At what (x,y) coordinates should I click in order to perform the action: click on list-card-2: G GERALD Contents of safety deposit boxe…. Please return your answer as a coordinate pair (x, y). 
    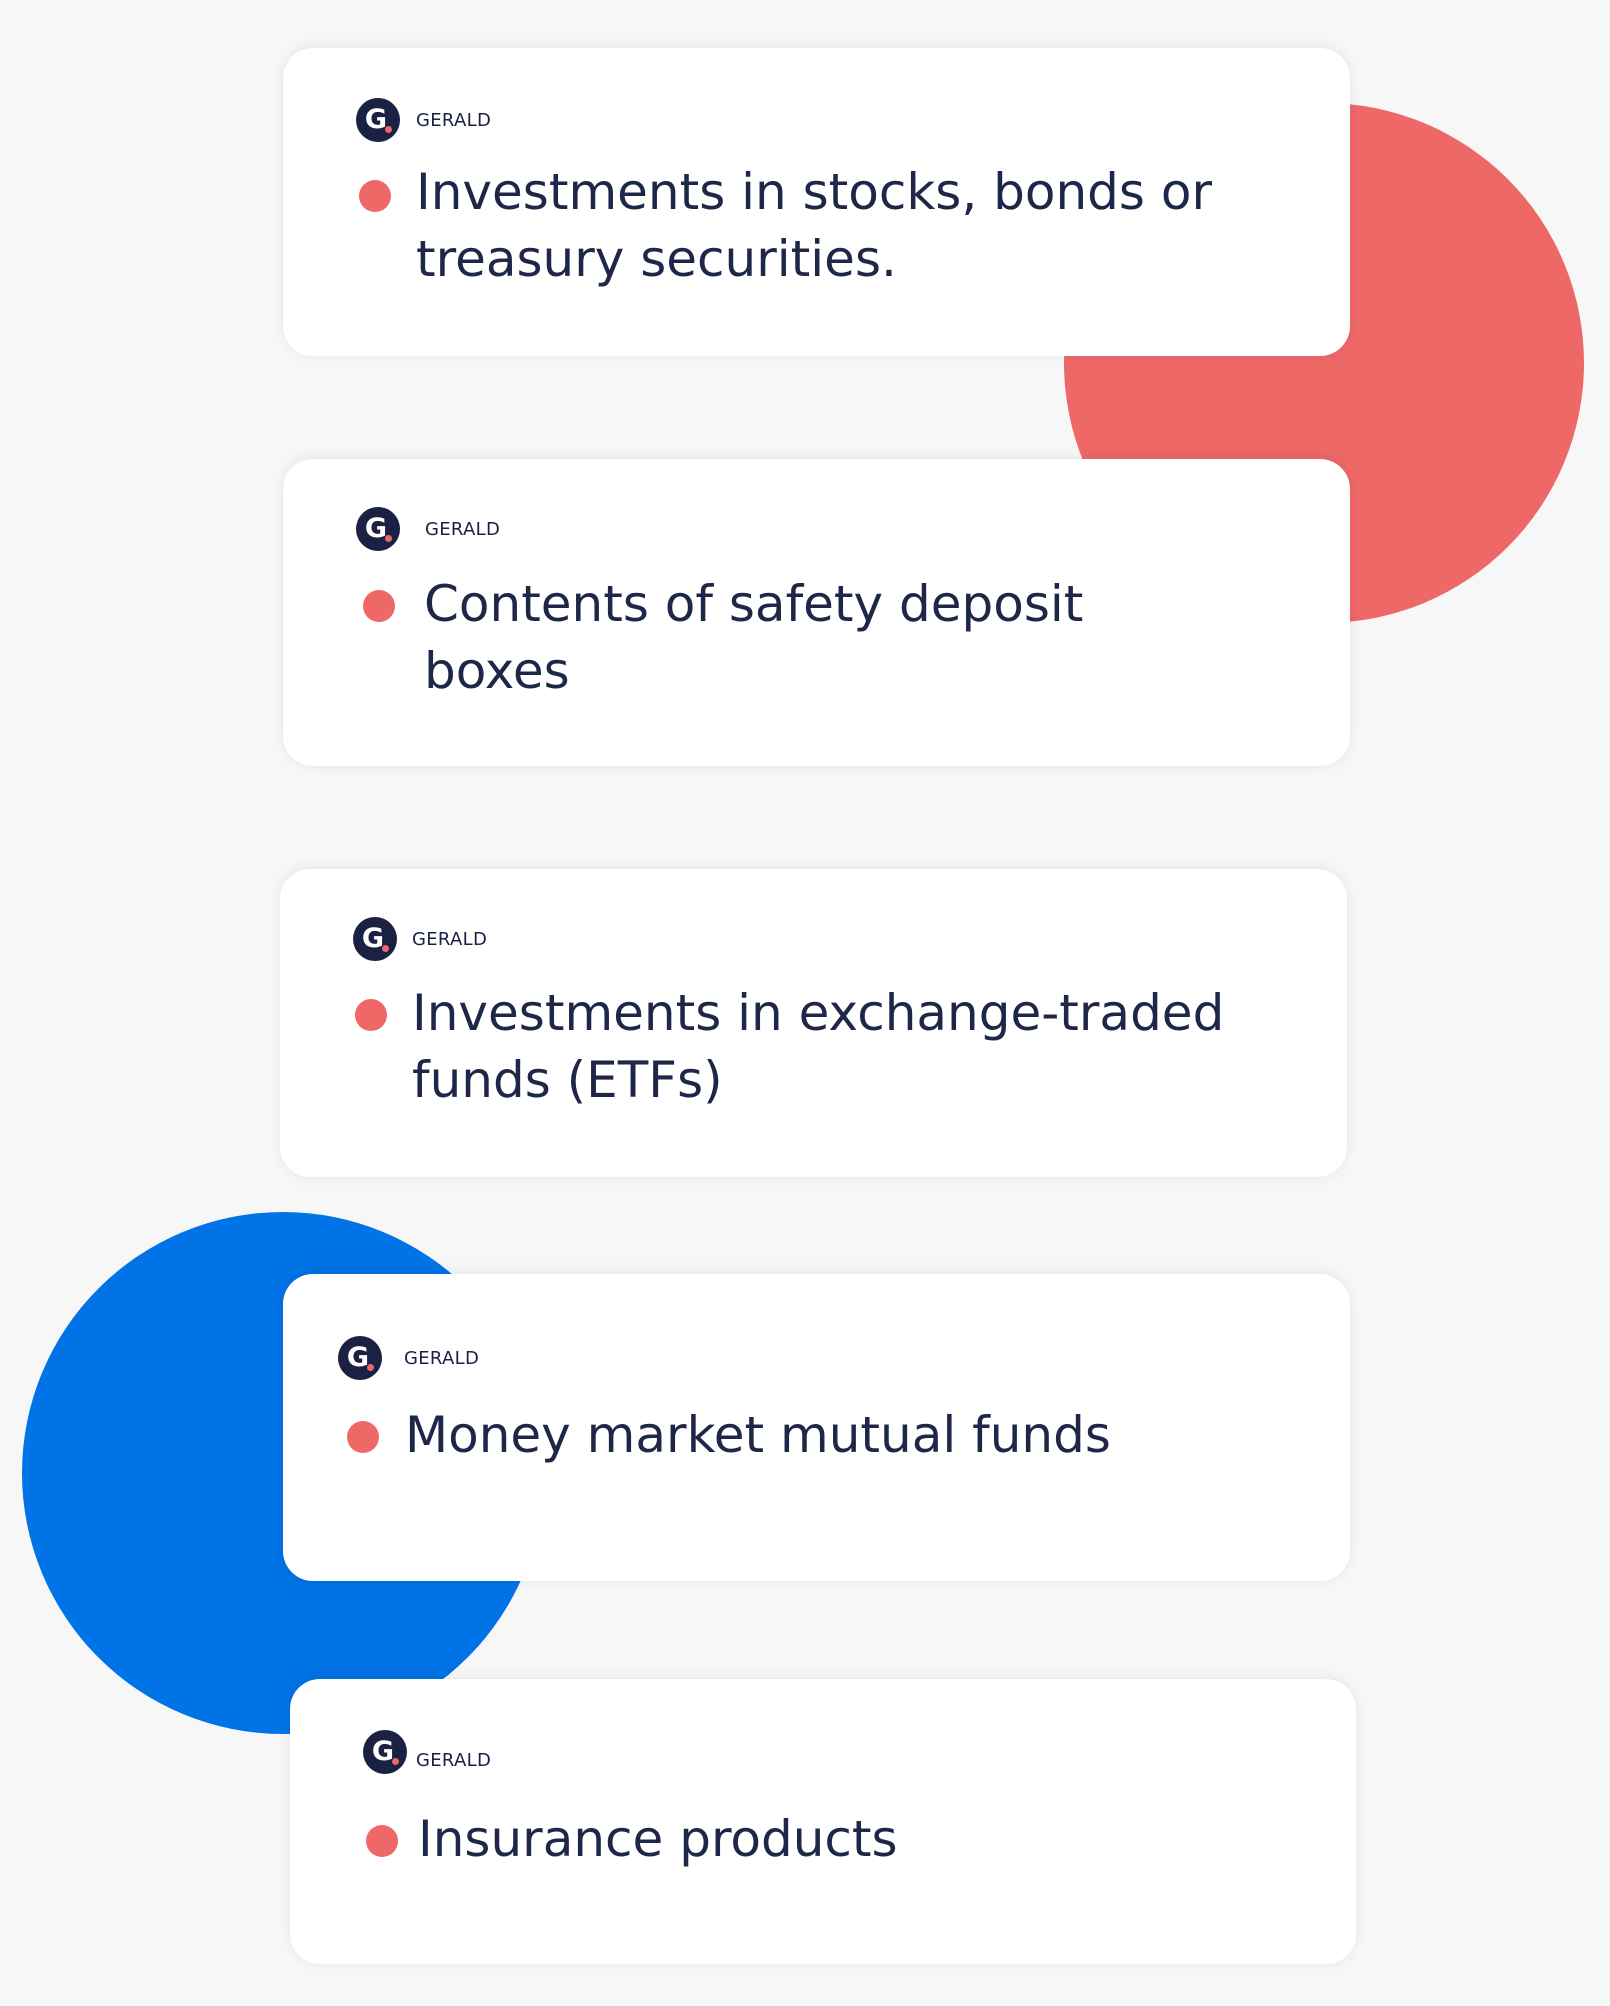
    Looking at the image, I should click on (816, 612).